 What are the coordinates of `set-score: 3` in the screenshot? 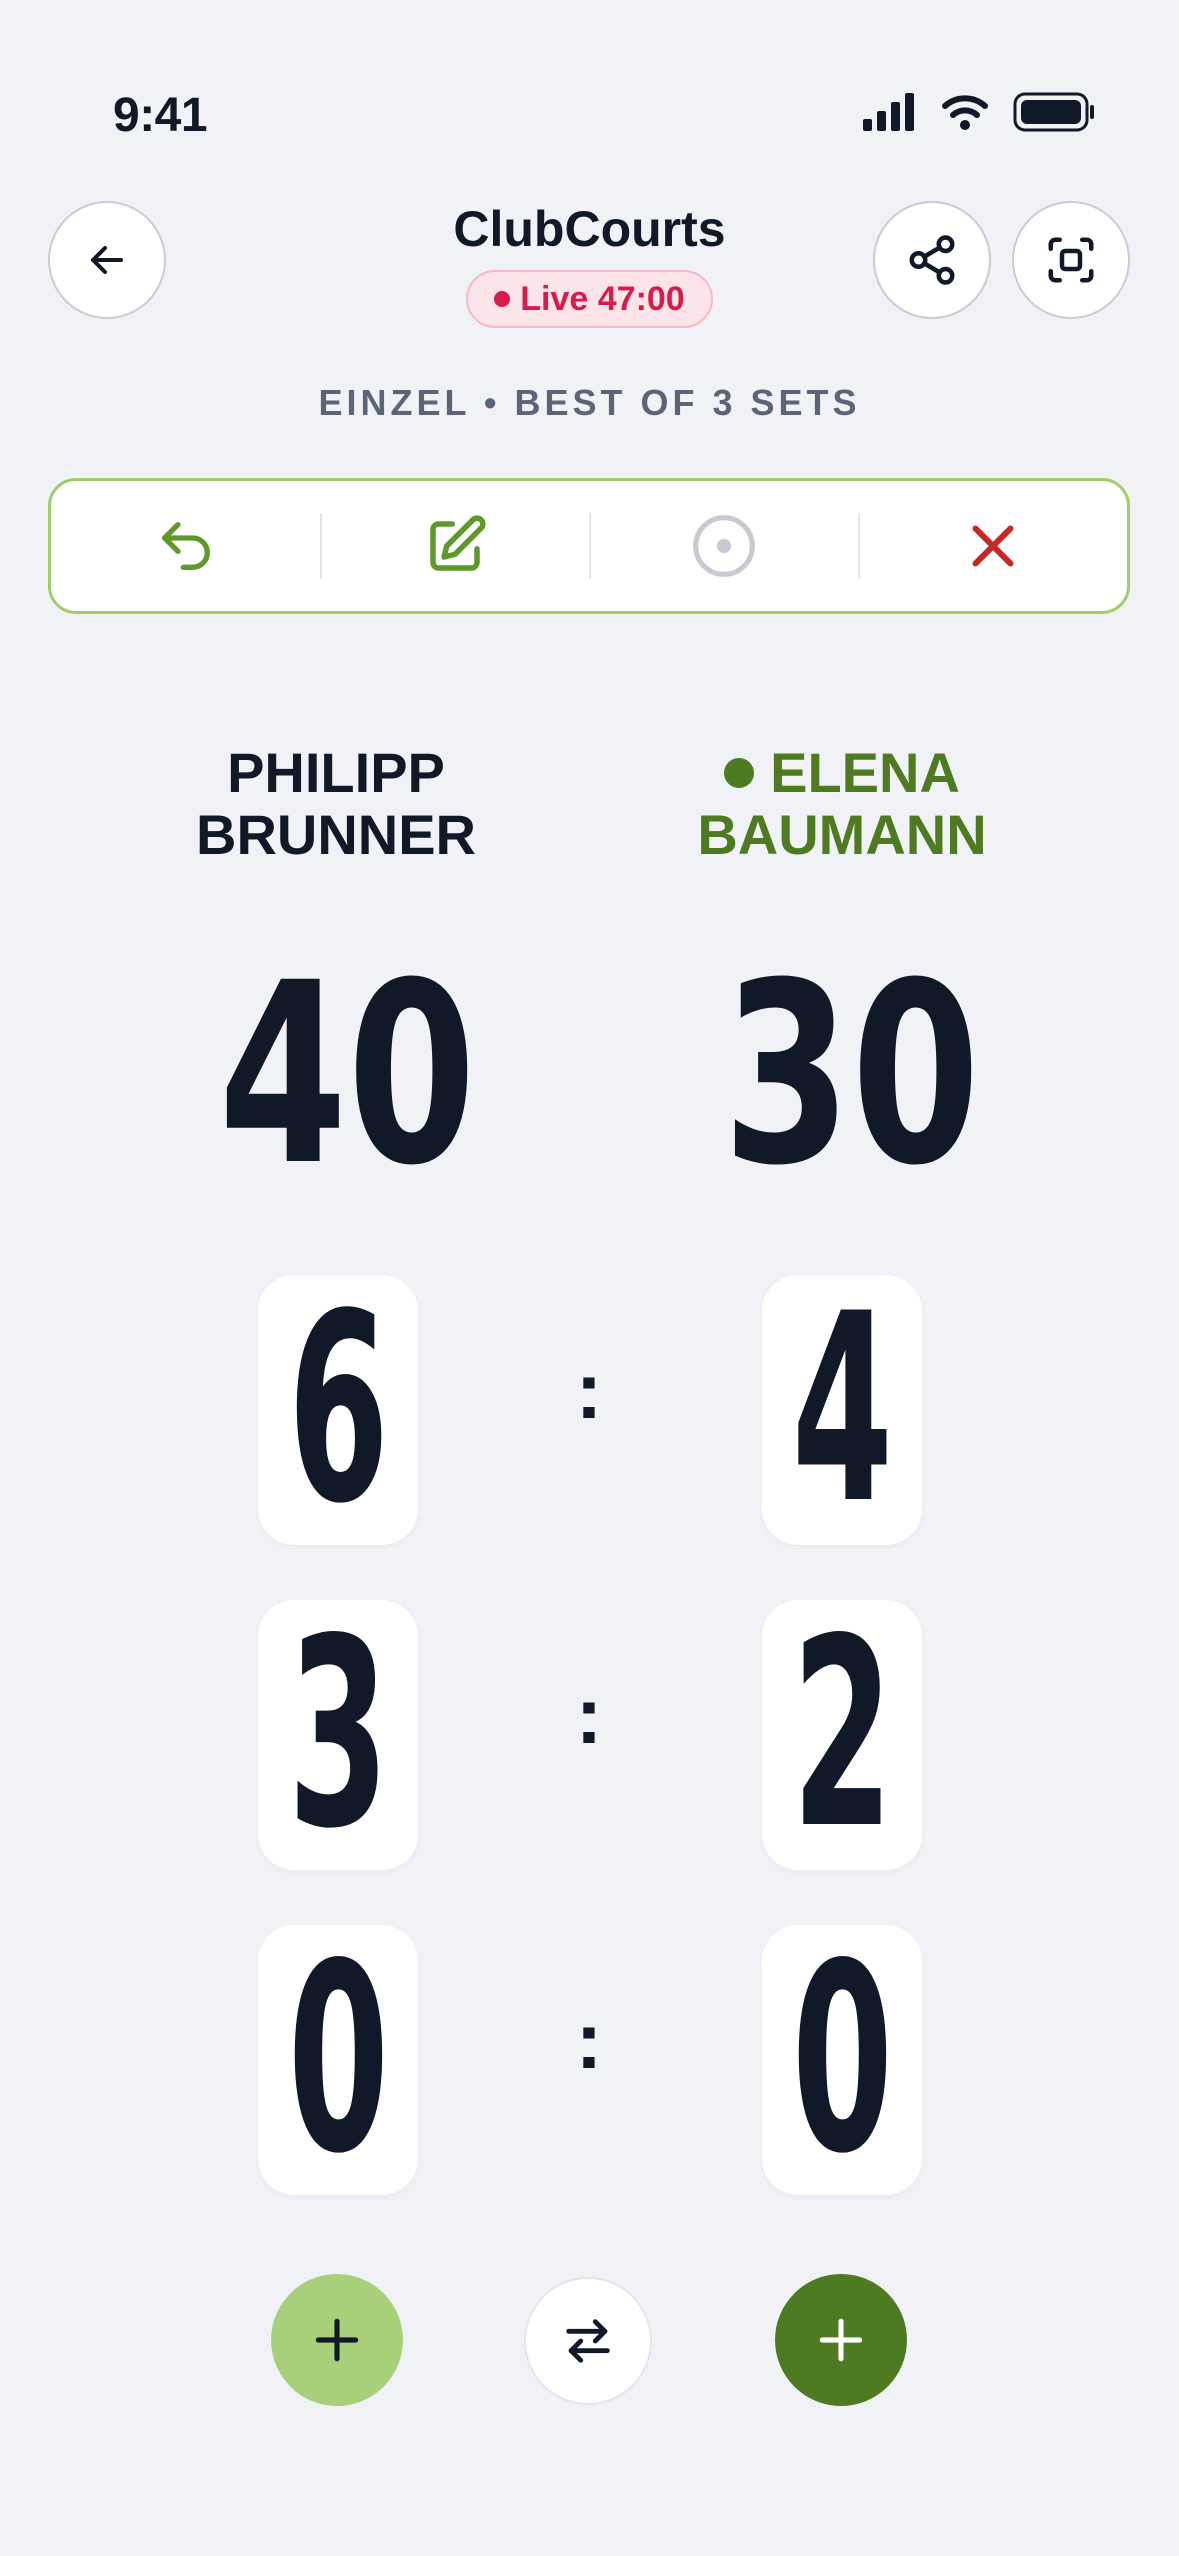 It's located at (338, 1735).